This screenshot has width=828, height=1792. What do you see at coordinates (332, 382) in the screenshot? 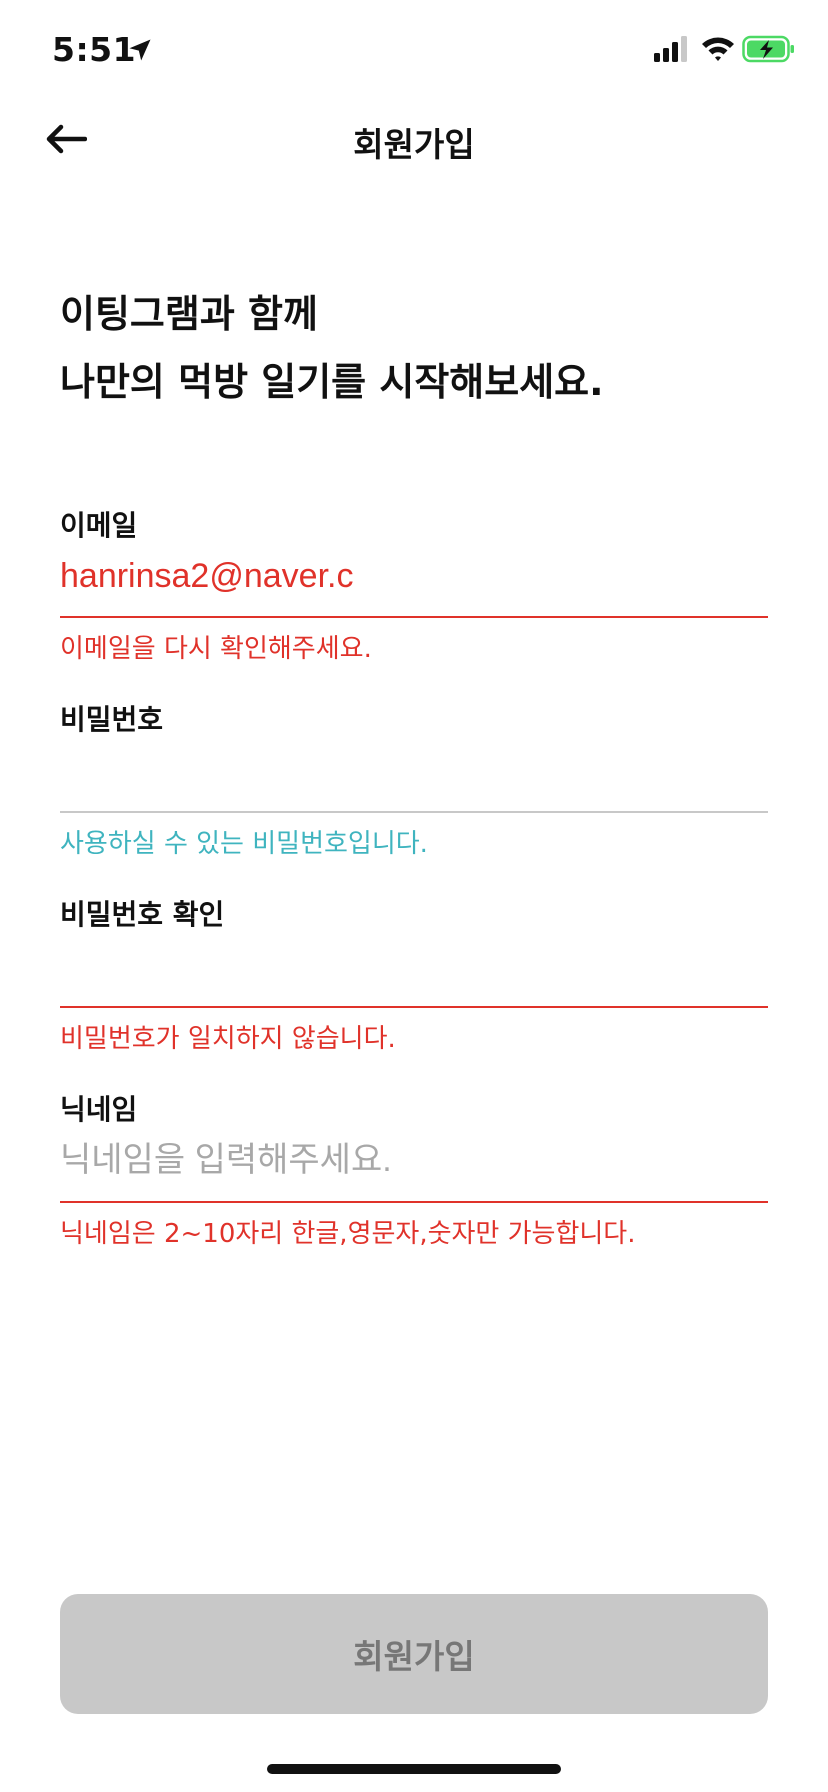
I see `headline-line-2: 나만의 먹방 일기를 시작해보세요.` at bounding box center [332, 382].